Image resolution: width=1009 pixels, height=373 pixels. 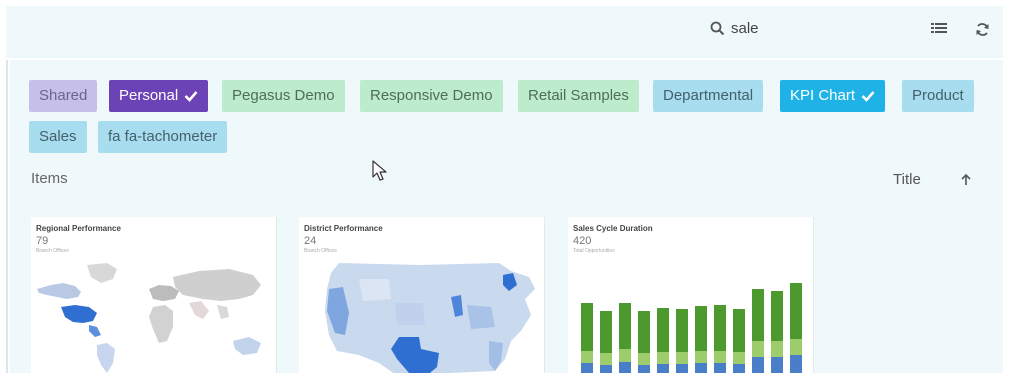 I want to click on tag-shared: Shared, so click(x=63, y=96).